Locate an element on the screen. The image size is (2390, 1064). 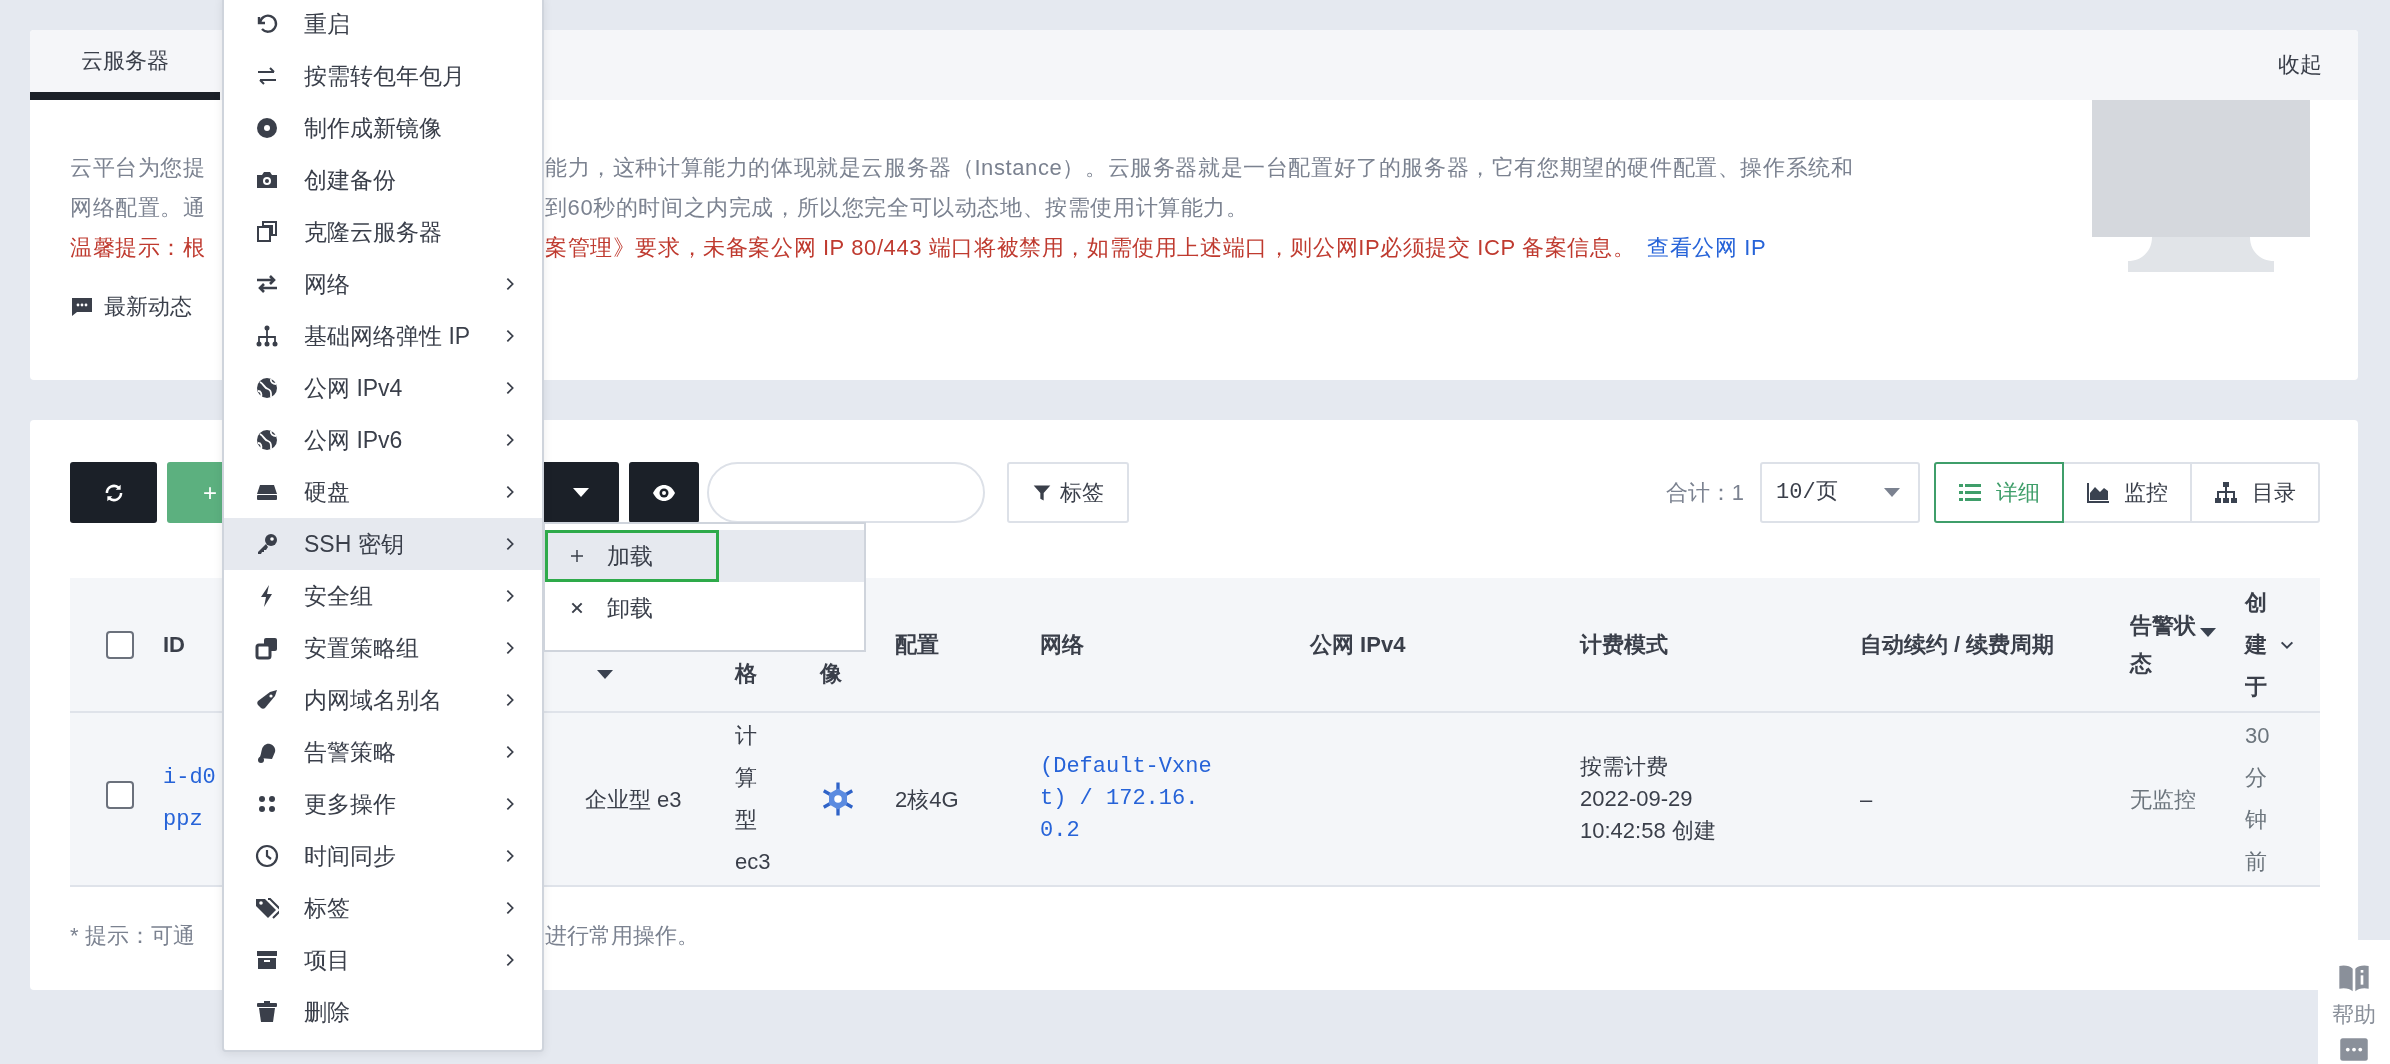
menu-item: 项目 is located at coordinates (383, 960).